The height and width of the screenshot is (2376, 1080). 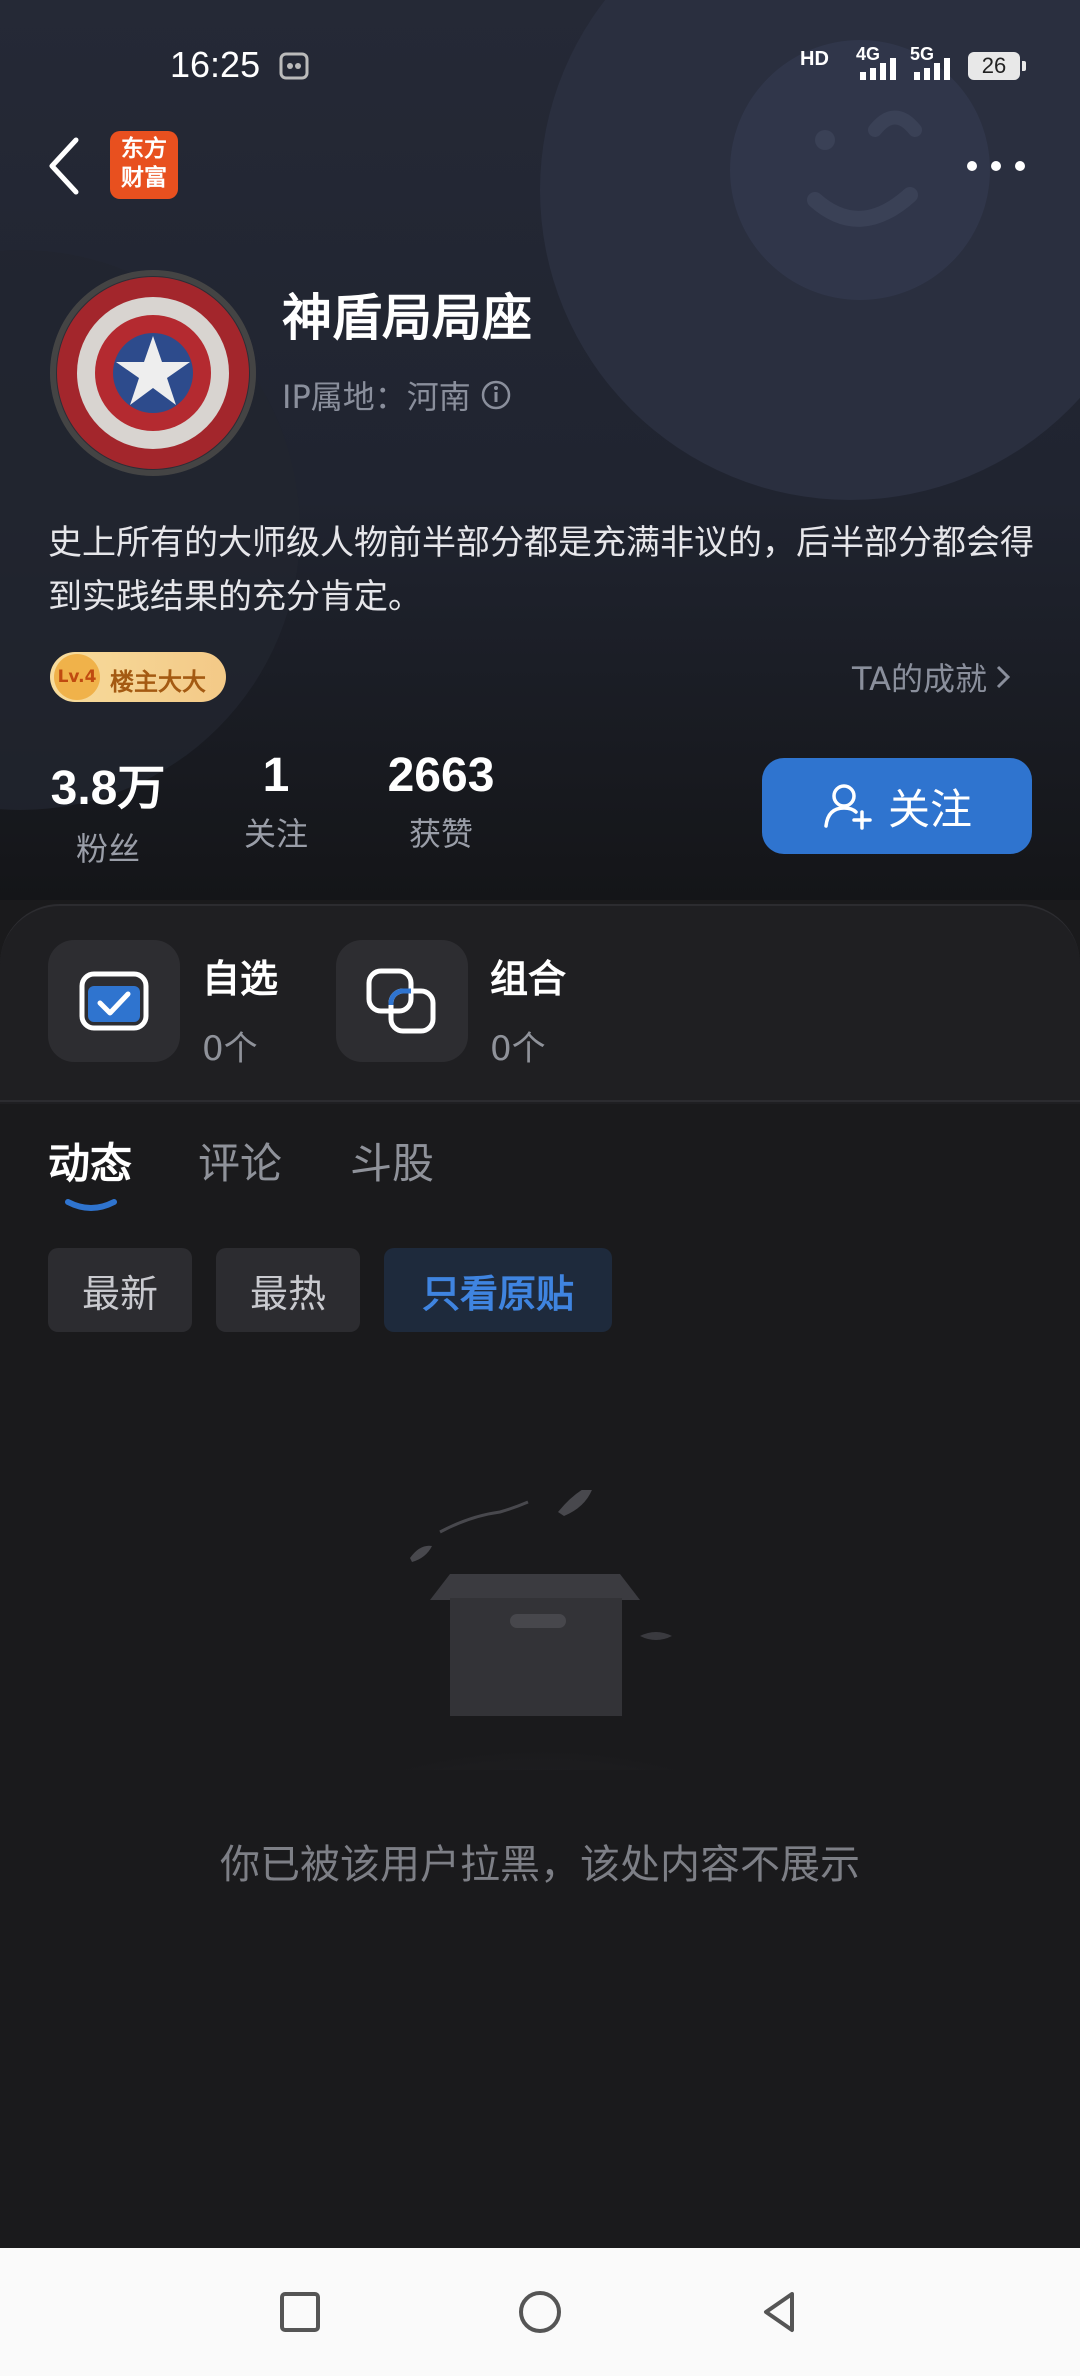 I want to click on filter-original-only: 只看原贴, so click(x=498, y=1290).